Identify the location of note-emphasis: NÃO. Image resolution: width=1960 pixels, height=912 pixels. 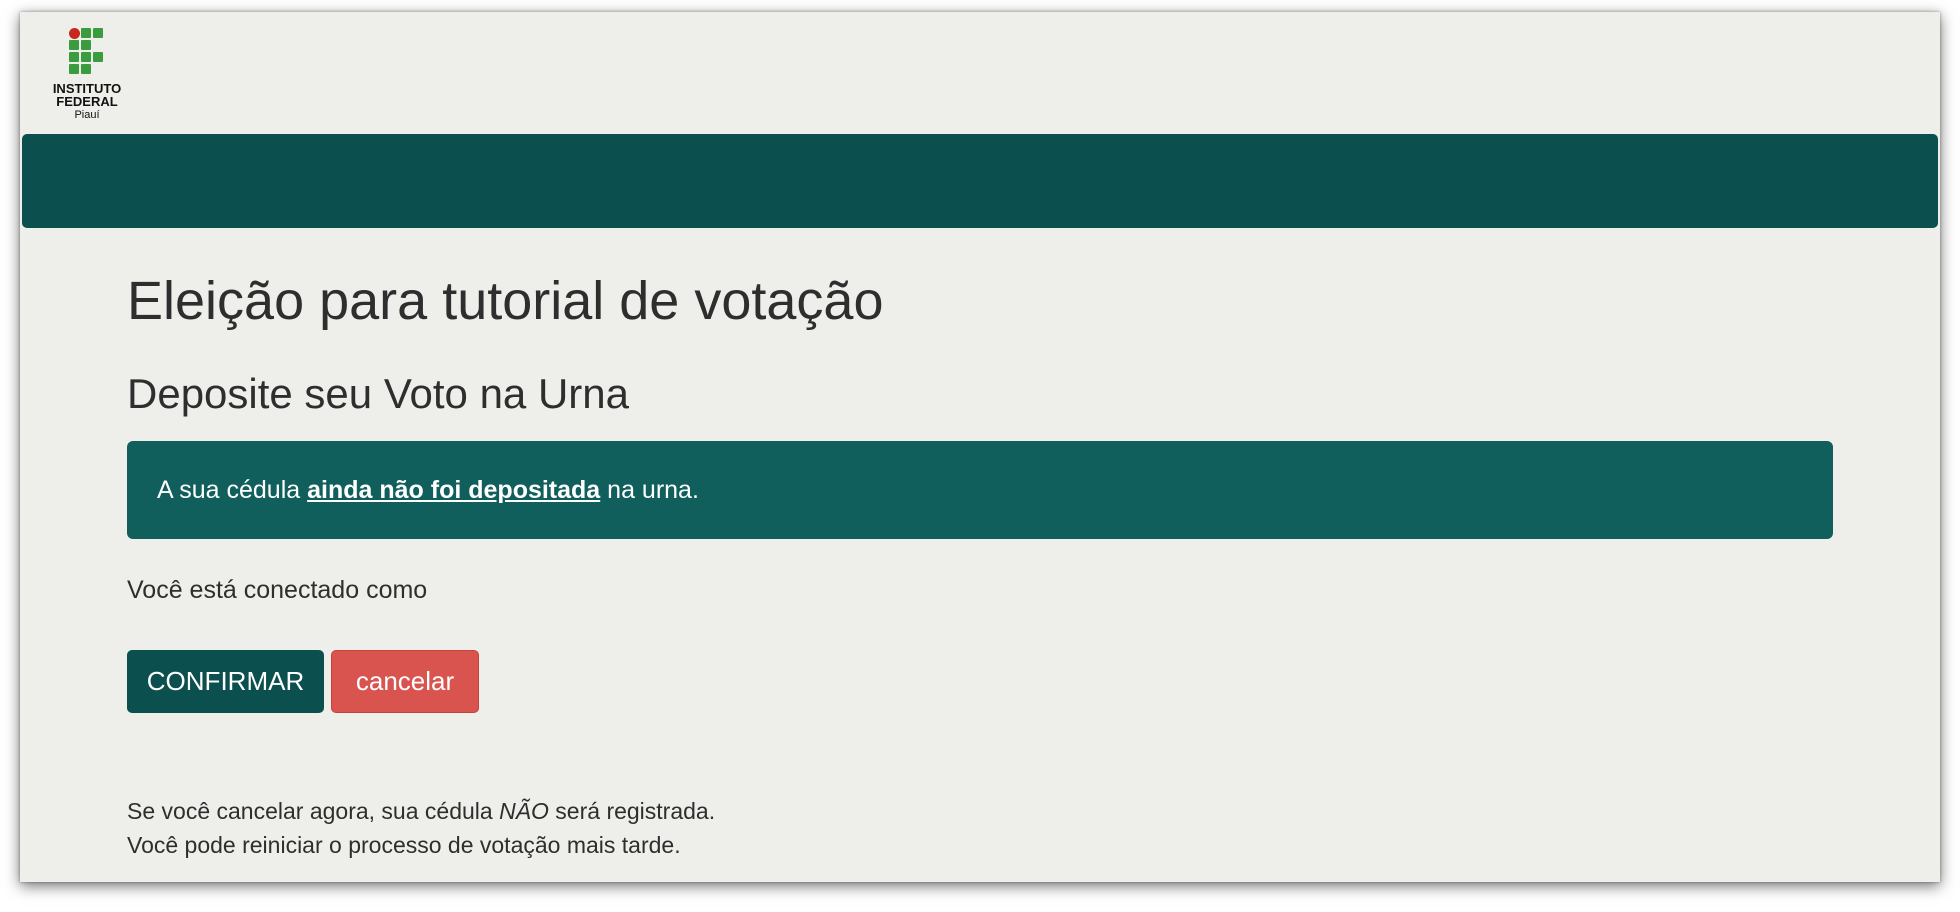
(524, 811).